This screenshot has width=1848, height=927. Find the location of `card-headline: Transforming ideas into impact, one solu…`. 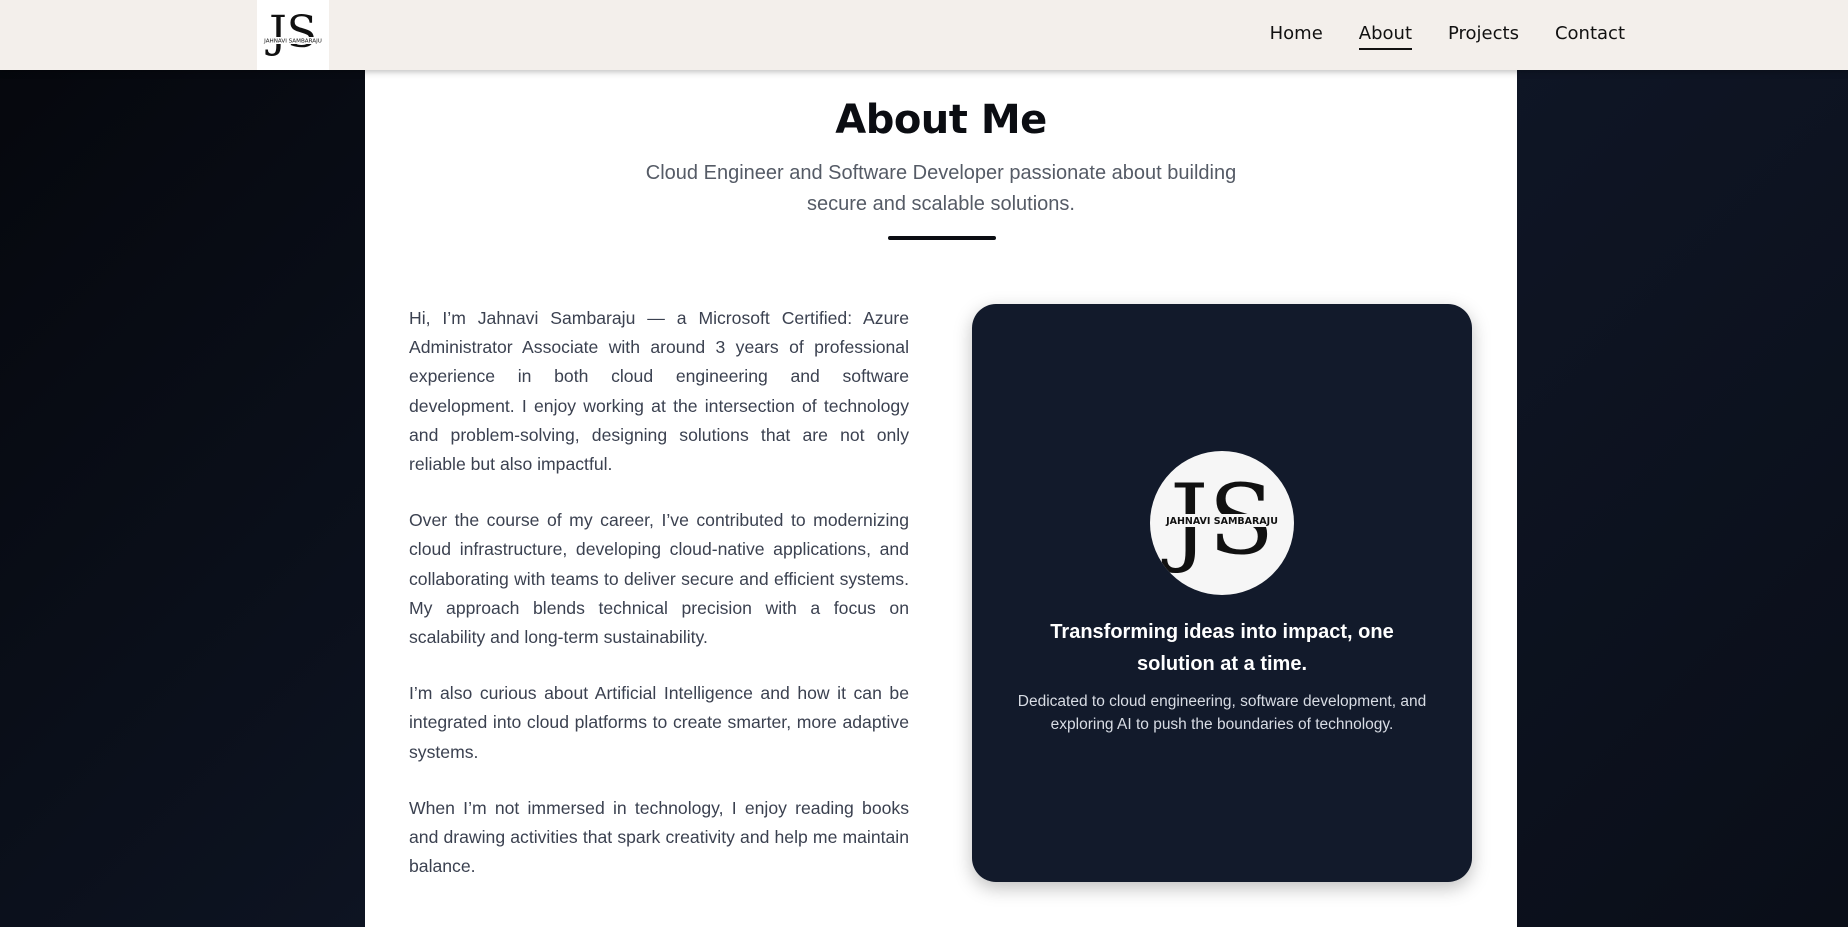

card-headline: Transforming ideas into impact, one solu… is located at coordinates (1222, 648).